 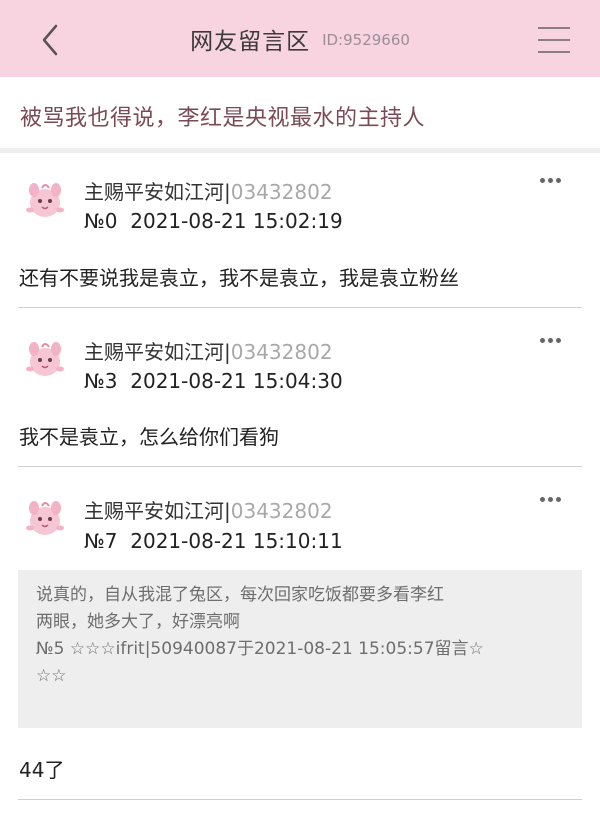 I want to click on comment-datetime: 2021-08-21 15:02:19, so click(x=236, y=221).